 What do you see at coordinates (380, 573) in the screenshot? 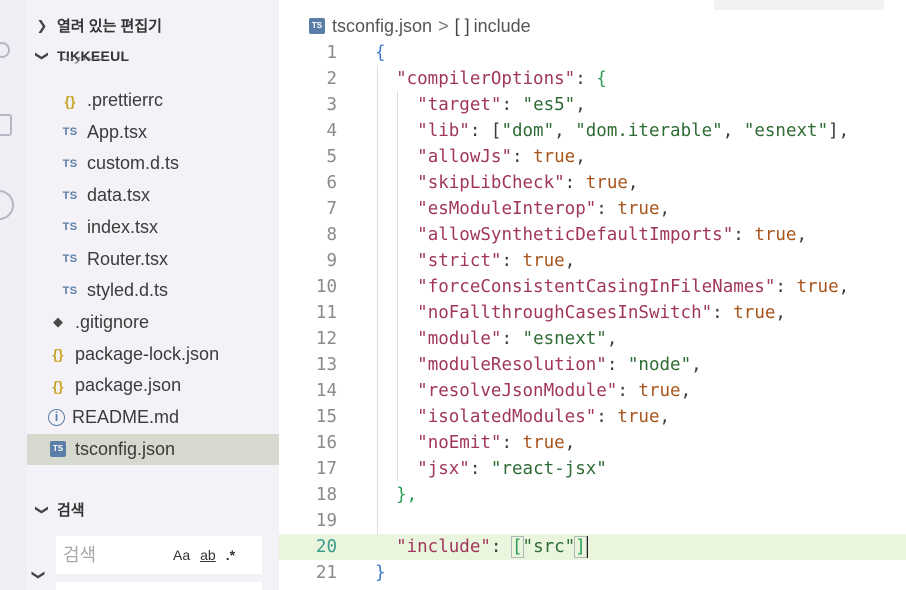
I see `code-content: }` at bounding box center [380, 573].